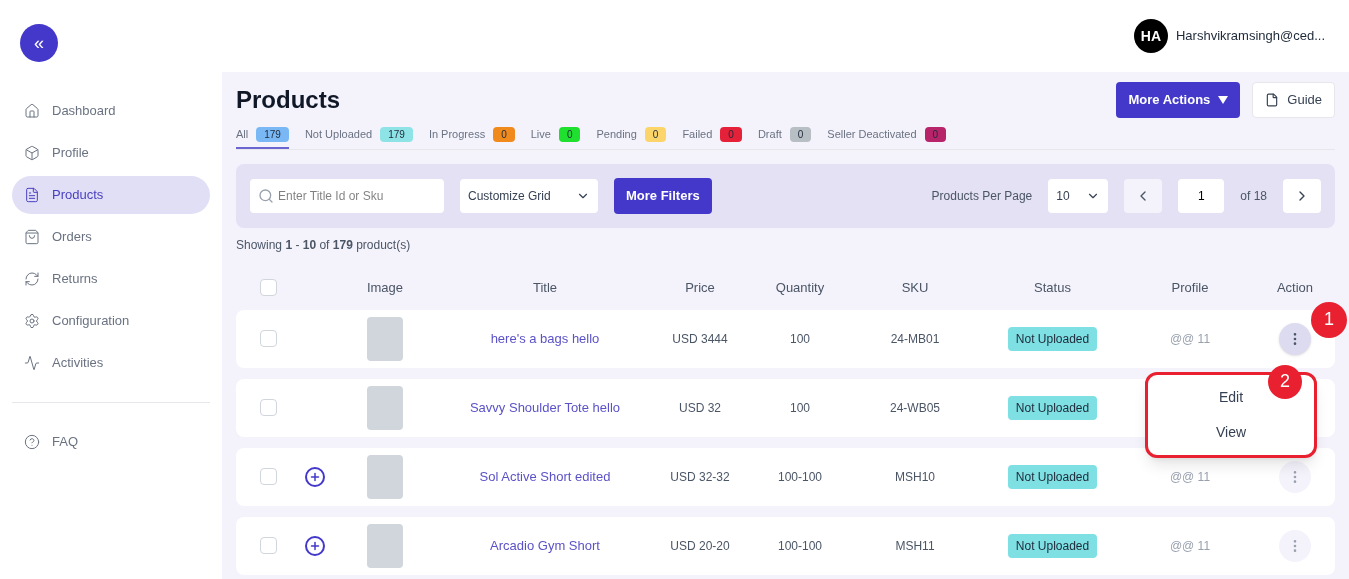 This screenshot has height=579, width=1349. What do you see at coordinates (1231, 397) in the screenshot?
I see `menu-item: Edit` at bounding box center [1231, 397].